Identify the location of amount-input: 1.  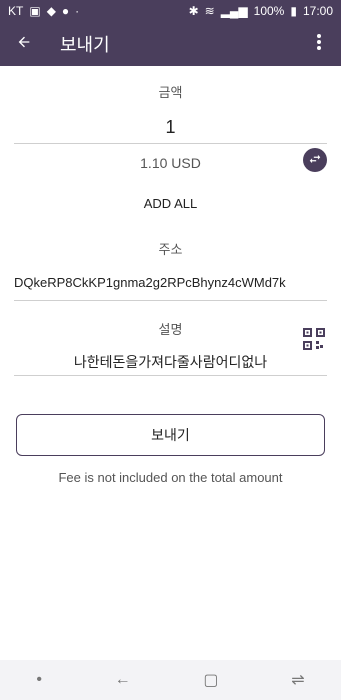
(170, 127).